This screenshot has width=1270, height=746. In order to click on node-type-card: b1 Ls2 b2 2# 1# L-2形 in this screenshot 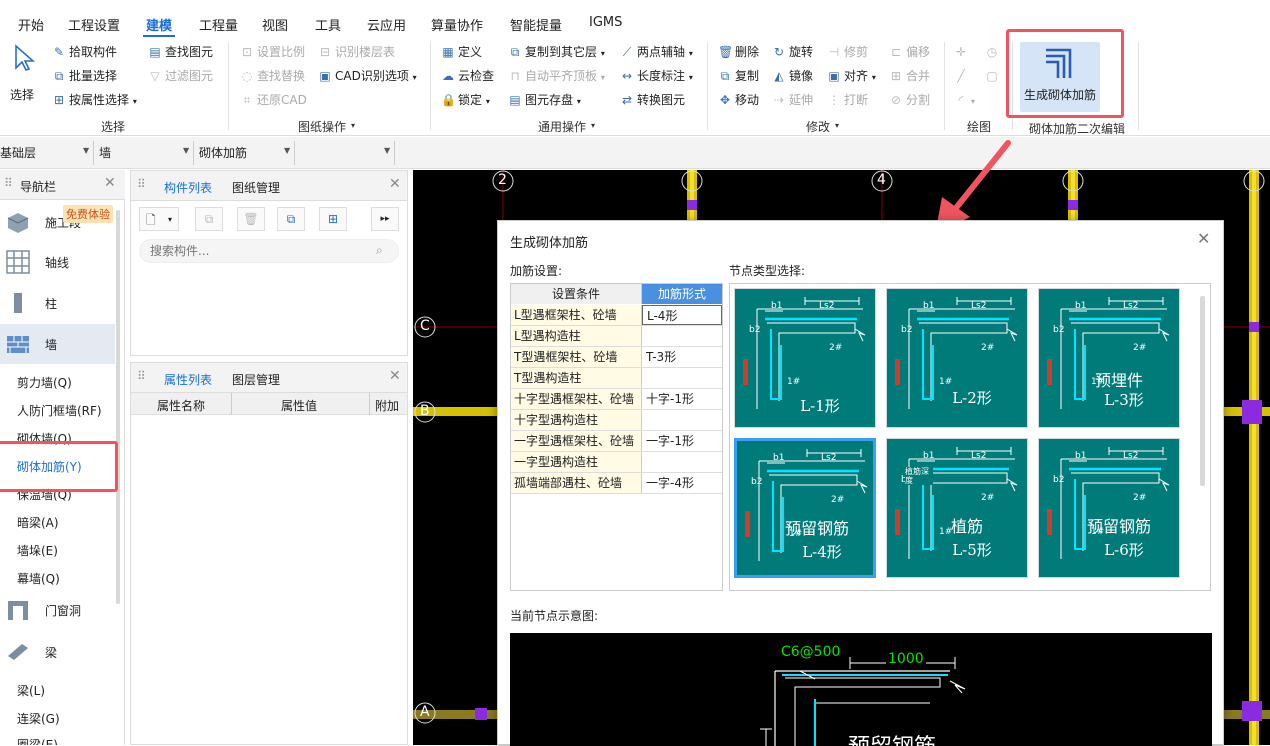, I will do `click(957, 358)`.